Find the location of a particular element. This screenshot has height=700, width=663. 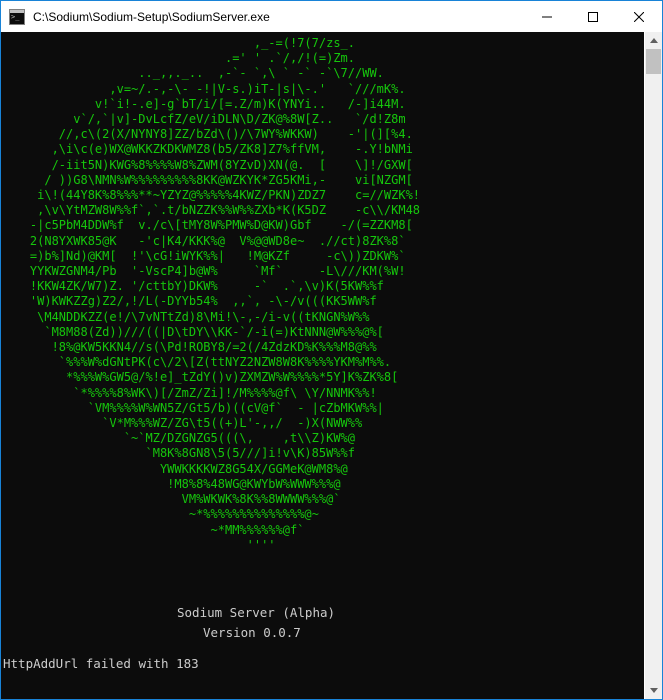

close-icon is located at coordinates (639, 16).